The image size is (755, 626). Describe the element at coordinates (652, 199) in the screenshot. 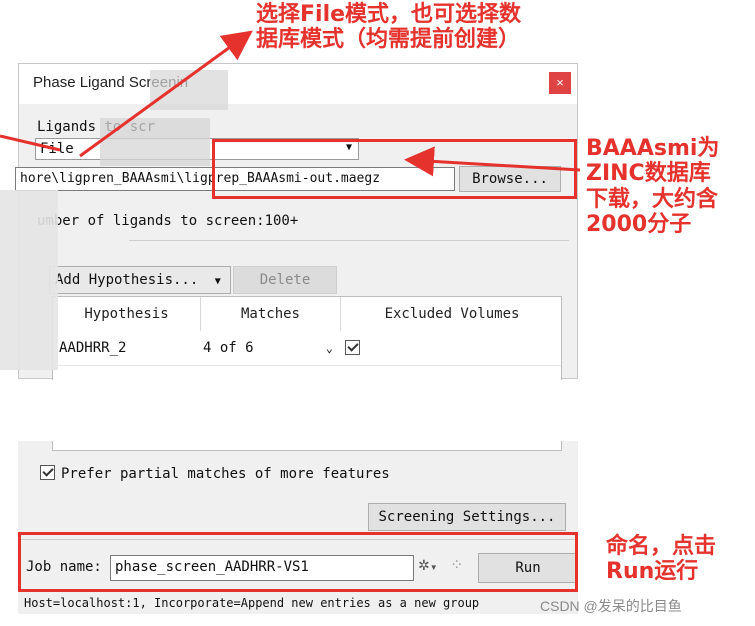

I see `annotation-line: 下载，大约含` at that location.